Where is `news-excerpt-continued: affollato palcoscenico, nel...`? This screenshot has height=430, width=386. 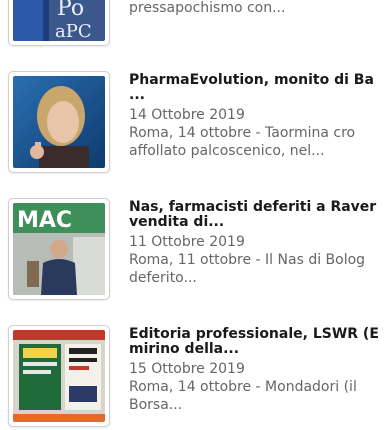
news-excerpt-continued: affollato palcoscenico, nel... is located at coordinates (227, 151).